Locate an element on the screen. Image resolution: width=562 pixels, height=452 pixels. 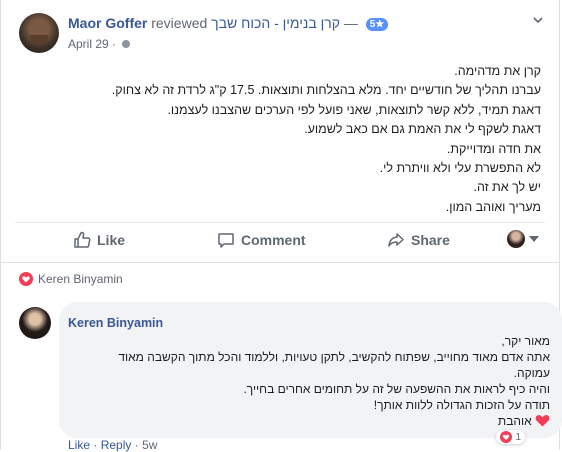
share-button: Share is located at coordinates (418, 240).